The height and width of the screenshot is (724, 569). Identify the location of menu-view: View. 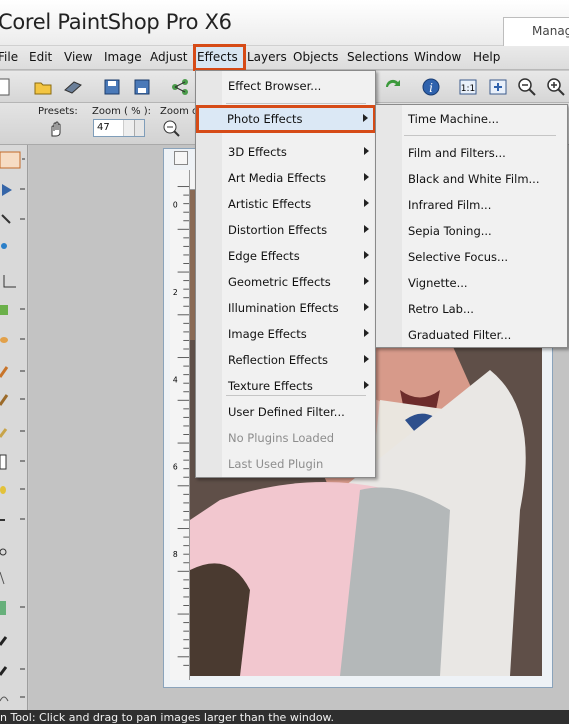
(78, 57).